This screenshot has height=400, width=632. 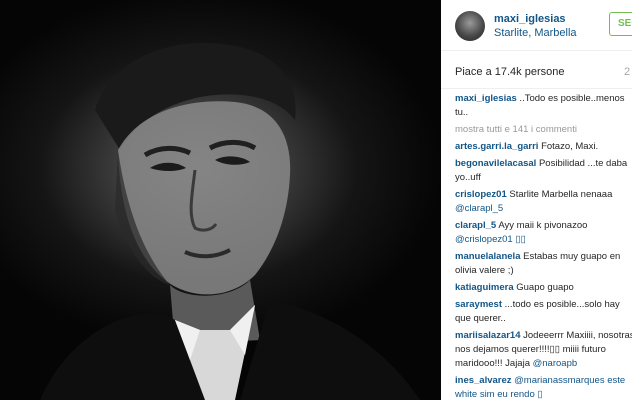 I want to click on comment-item: artes.garri.la_garri Fotazo, Maxi., so click(x=543, y=147).